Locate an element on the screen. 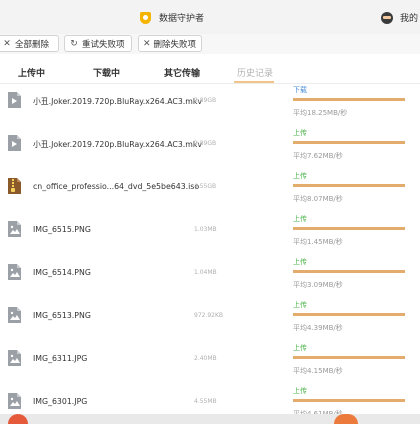 The height and width of the screenshot is (424, 420). tab-other-transfers: 其它传输 is located at coordinates (182, 72).